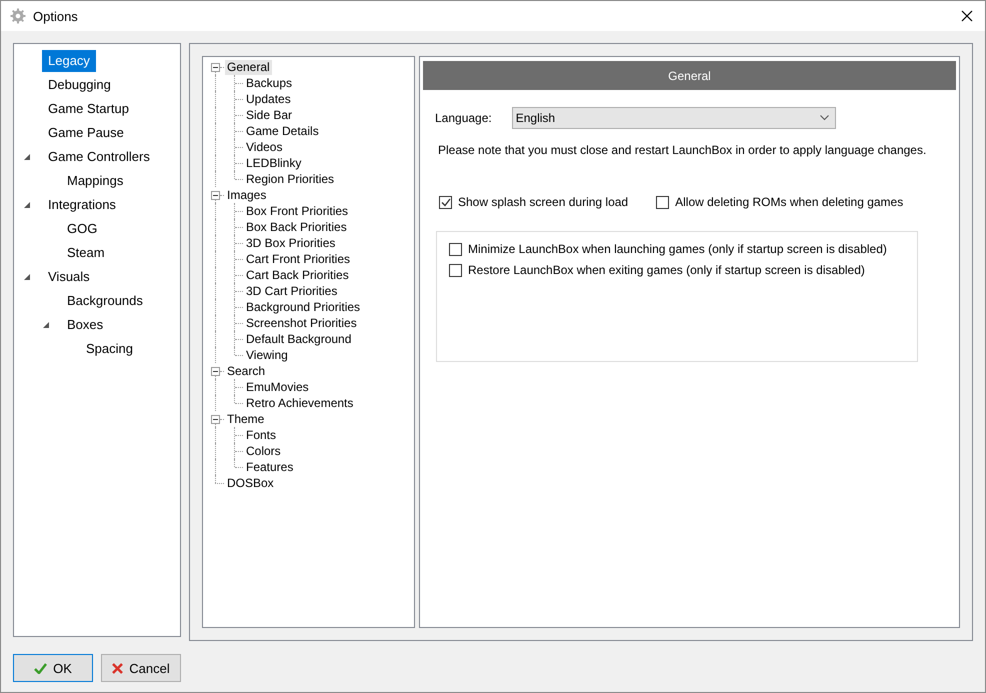  What do you see at coordinates (82, 229) in the screenshot?
I see `category-item: GOG` at bounding box center [82, 229].